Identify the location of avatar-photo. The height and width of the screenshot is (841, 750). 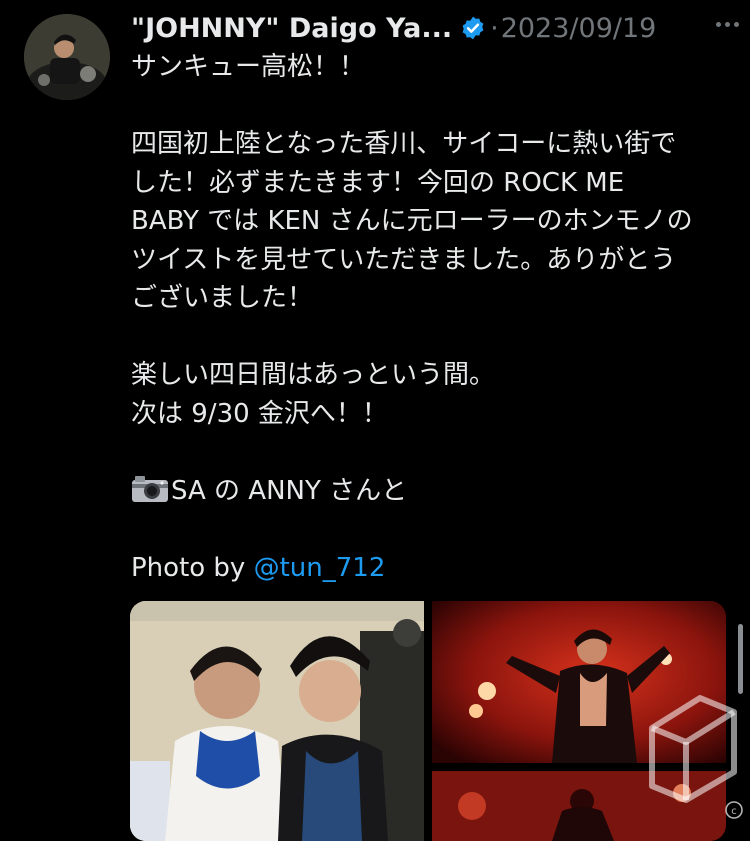
(67, 57).